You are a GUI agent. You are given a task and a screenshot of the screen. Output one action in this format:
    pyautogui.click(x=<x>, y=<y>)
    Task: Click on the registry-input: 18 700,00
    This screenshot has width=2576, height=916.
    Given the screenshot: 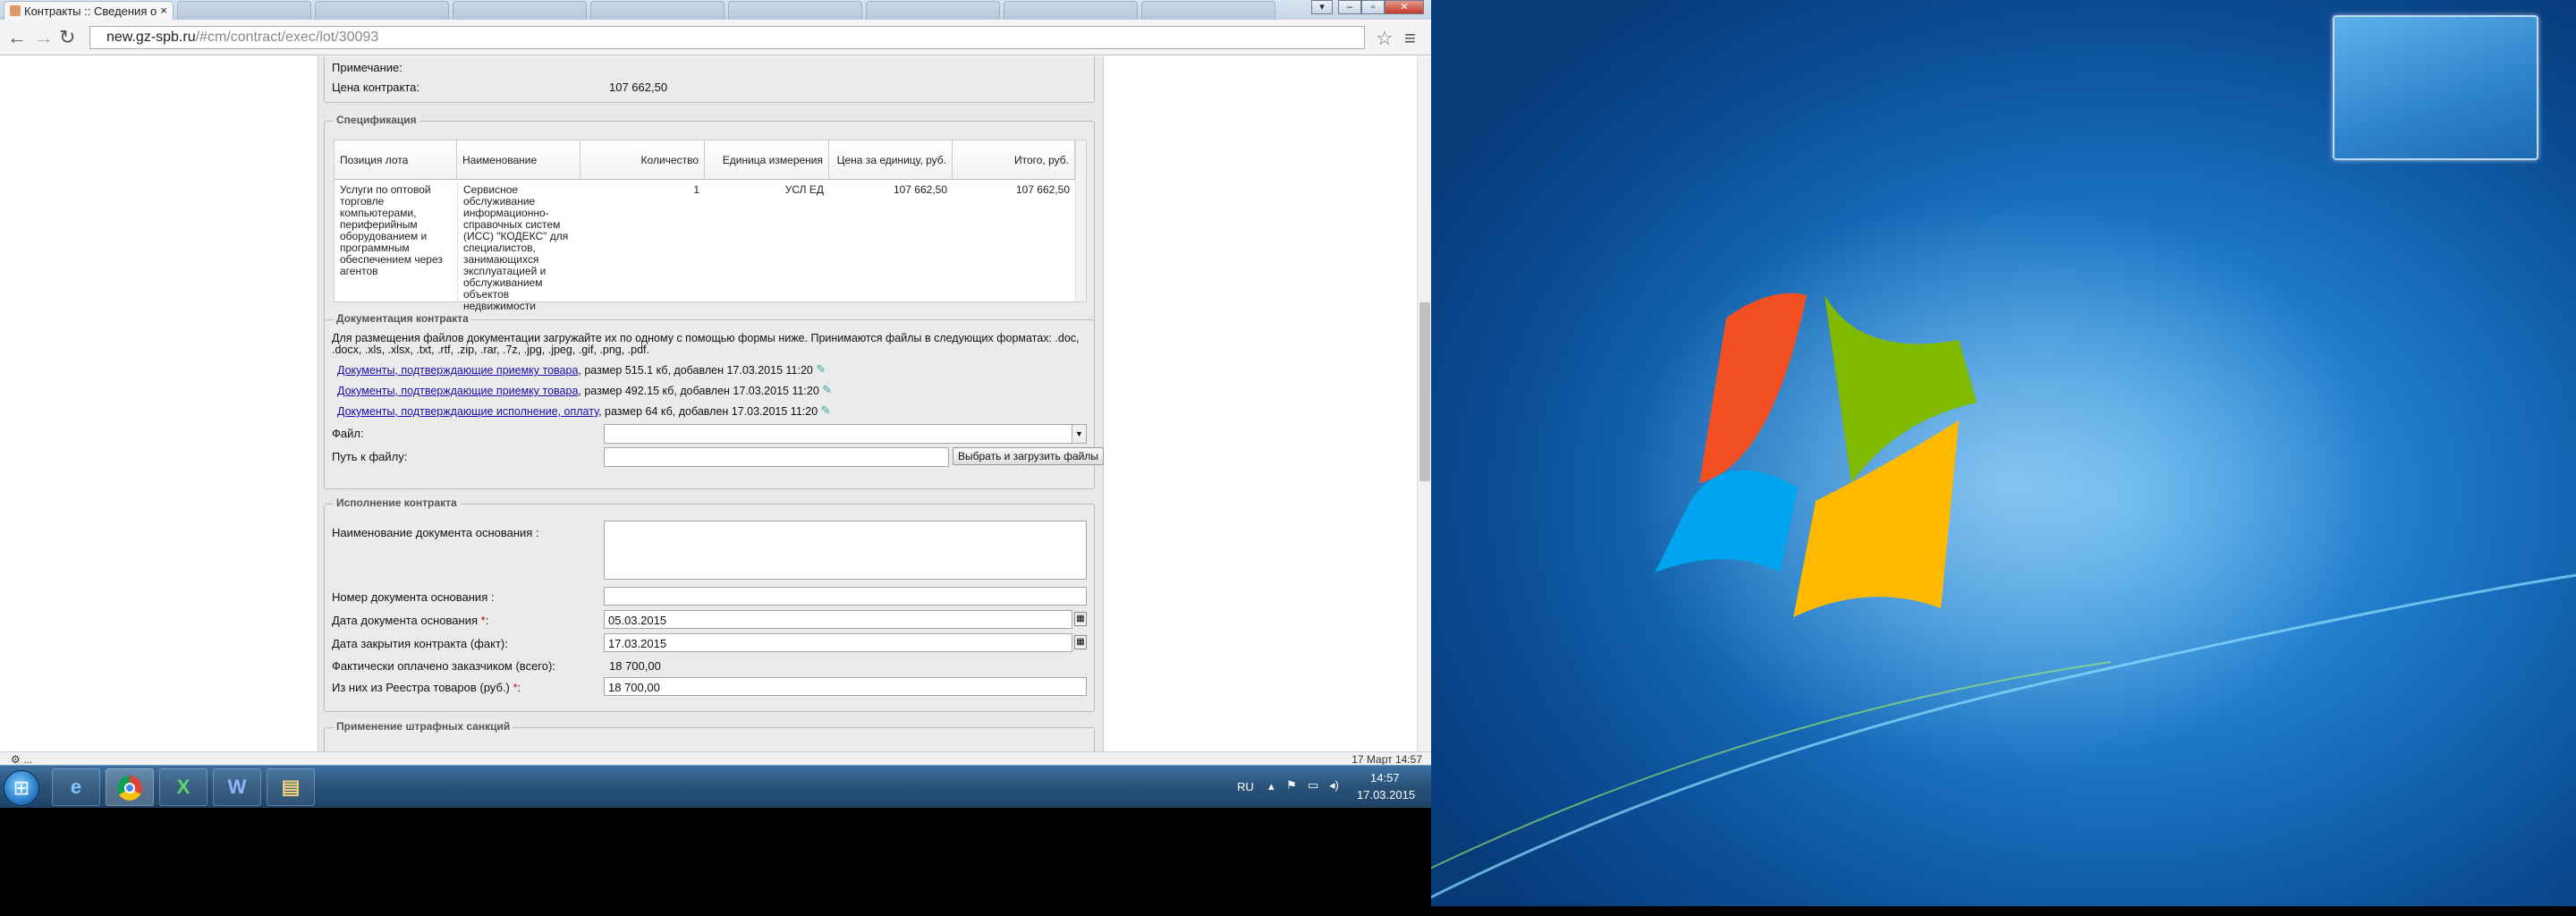 What is the action you would take?
    pyautogui.click(x=845, y=686)
    